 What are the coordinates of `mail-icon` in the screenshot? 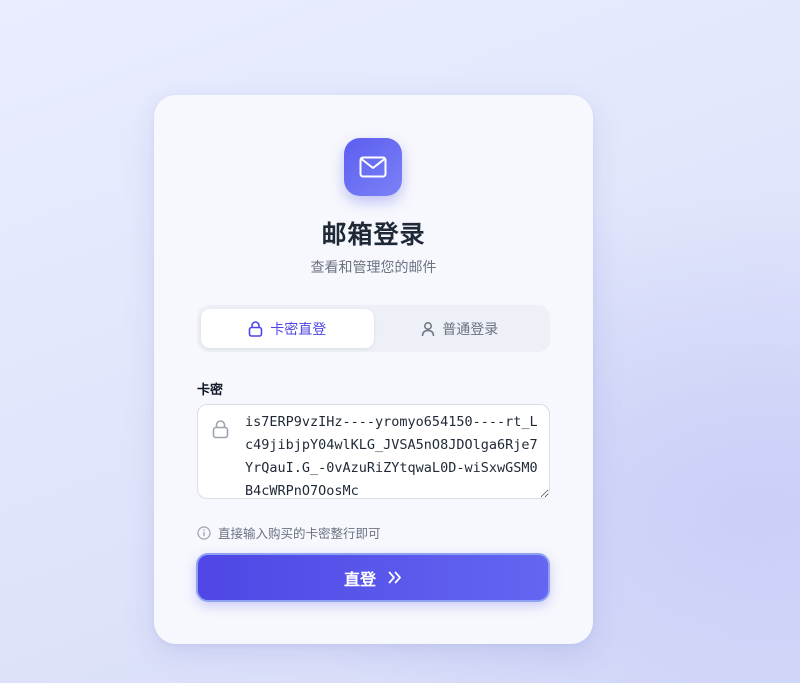 It's located at (373, 167).